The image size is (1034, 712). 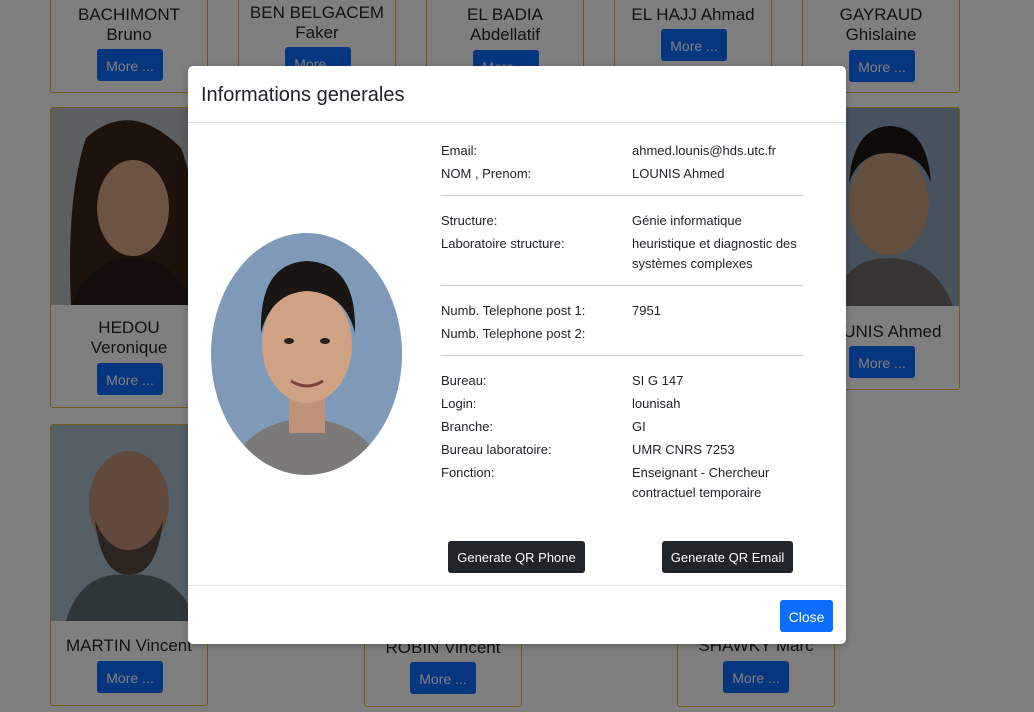 What do you see at coordinates (517, 614) in the screenshot?
I see `modal-footer: Close` at bounding box center [517, 614].